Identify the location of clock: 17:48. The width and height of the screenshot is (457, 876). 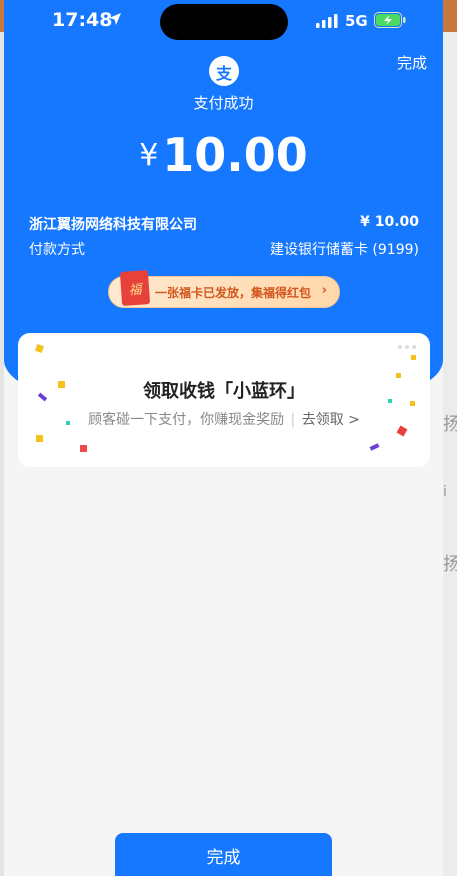
(82, 20).